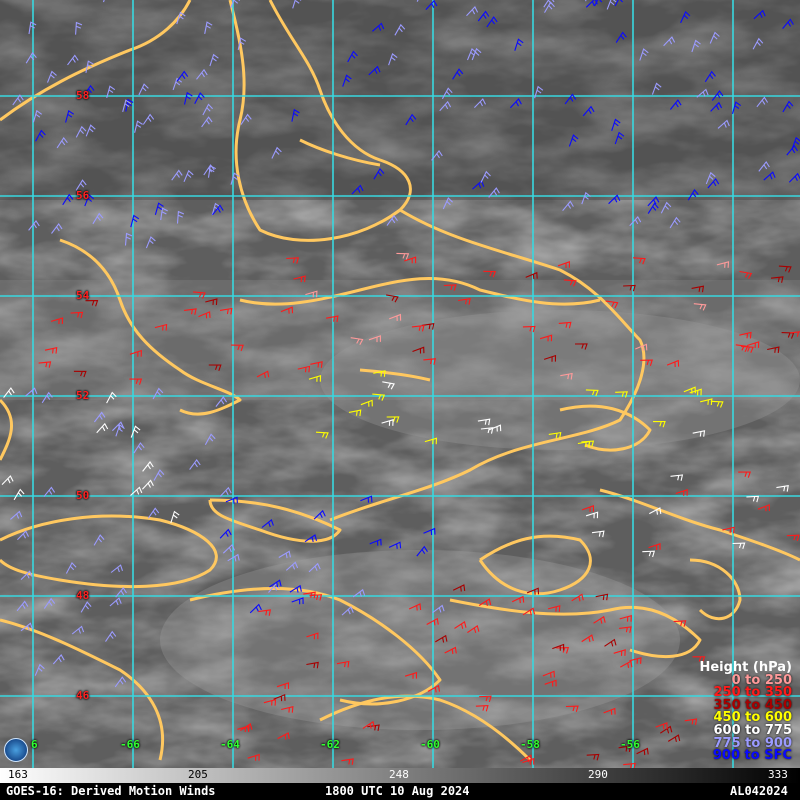 The height and width of the screenshot is (800, 800). Describe the element at coordinates (330, 744) in the screenshot. I see `lon-label-62: -62` at that location.